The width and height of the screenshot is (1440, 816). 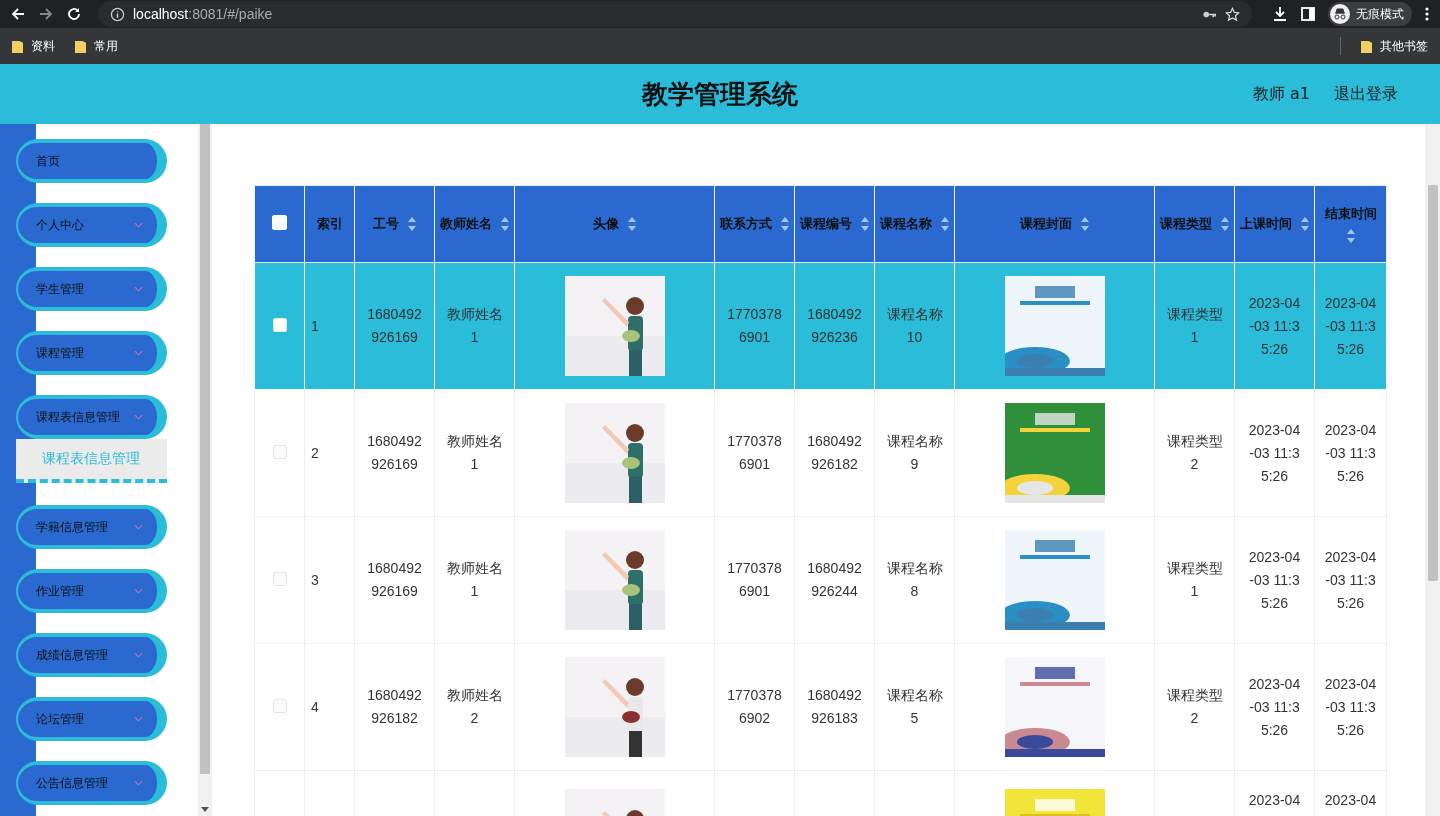 What do you see at coordinates (72, 655) in the screenshot?
I see `menu-label: 成绩信息管理` at bounding box center [72, 655].